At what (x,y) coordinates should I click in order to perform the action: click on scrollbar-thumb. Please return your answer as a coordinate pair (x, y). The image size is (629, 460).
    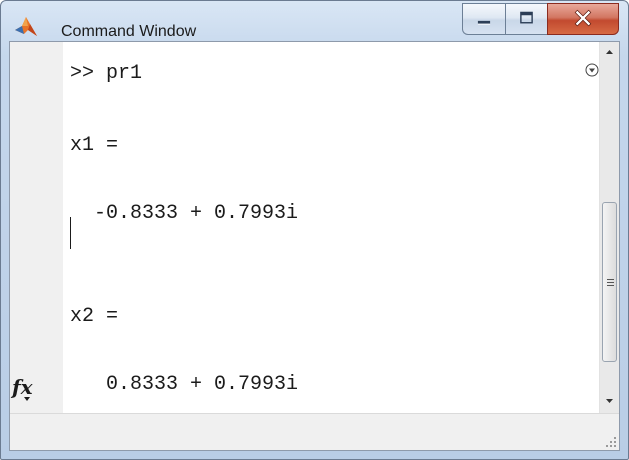
    Looking at the image, I should click on (609, 282).